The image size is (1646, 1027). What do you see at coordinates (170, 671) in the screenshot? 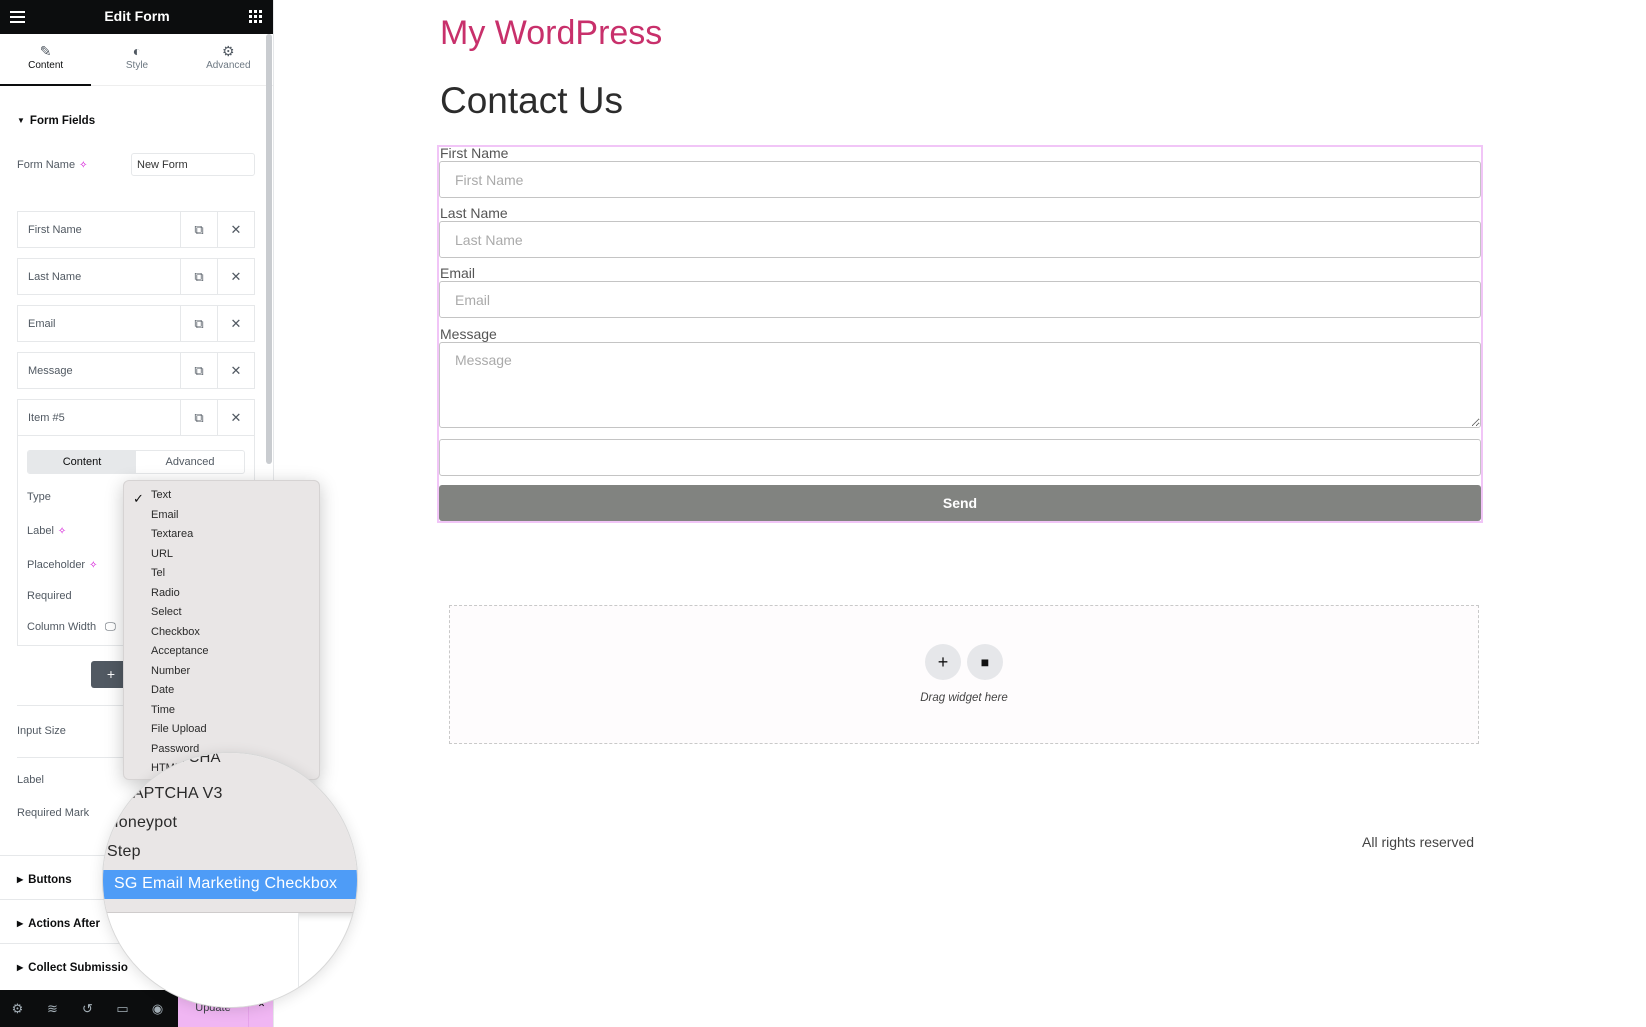
I see `type-option-number: Number` at bounding box center [170, 671].